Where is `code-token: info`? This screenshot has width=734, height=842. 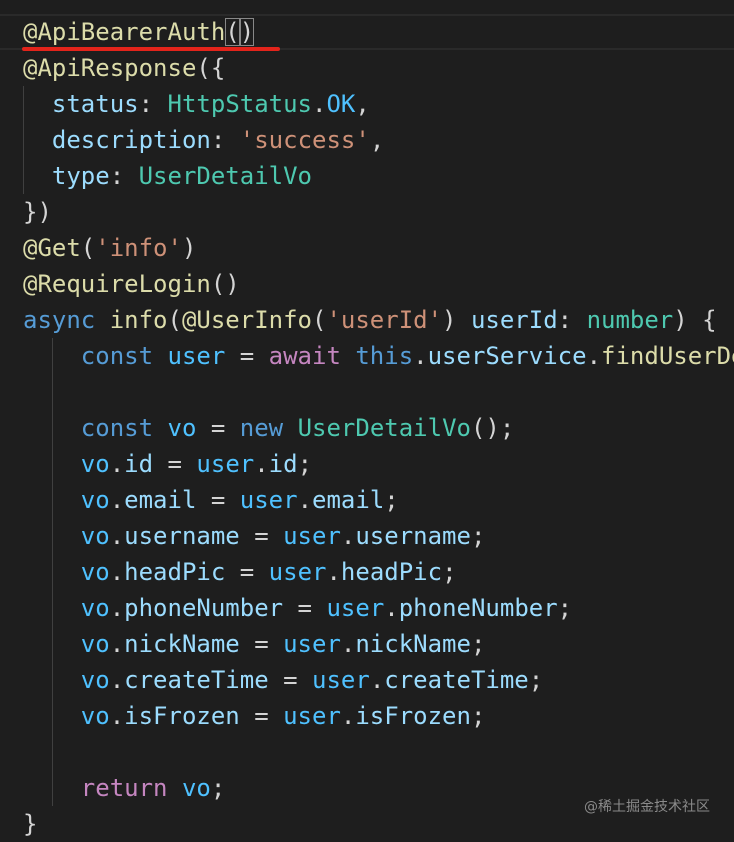 code-token: info is located at coordinates (138, 320).